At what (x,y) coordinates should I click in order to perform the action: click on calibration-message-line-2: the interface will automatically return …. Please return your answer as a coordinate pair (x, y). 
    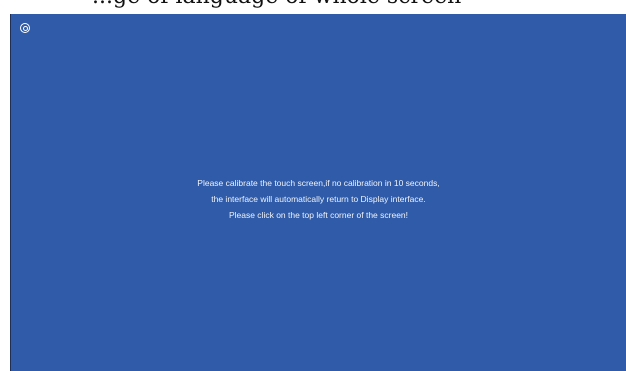
    Looking at the image, I should click on (318, 199).